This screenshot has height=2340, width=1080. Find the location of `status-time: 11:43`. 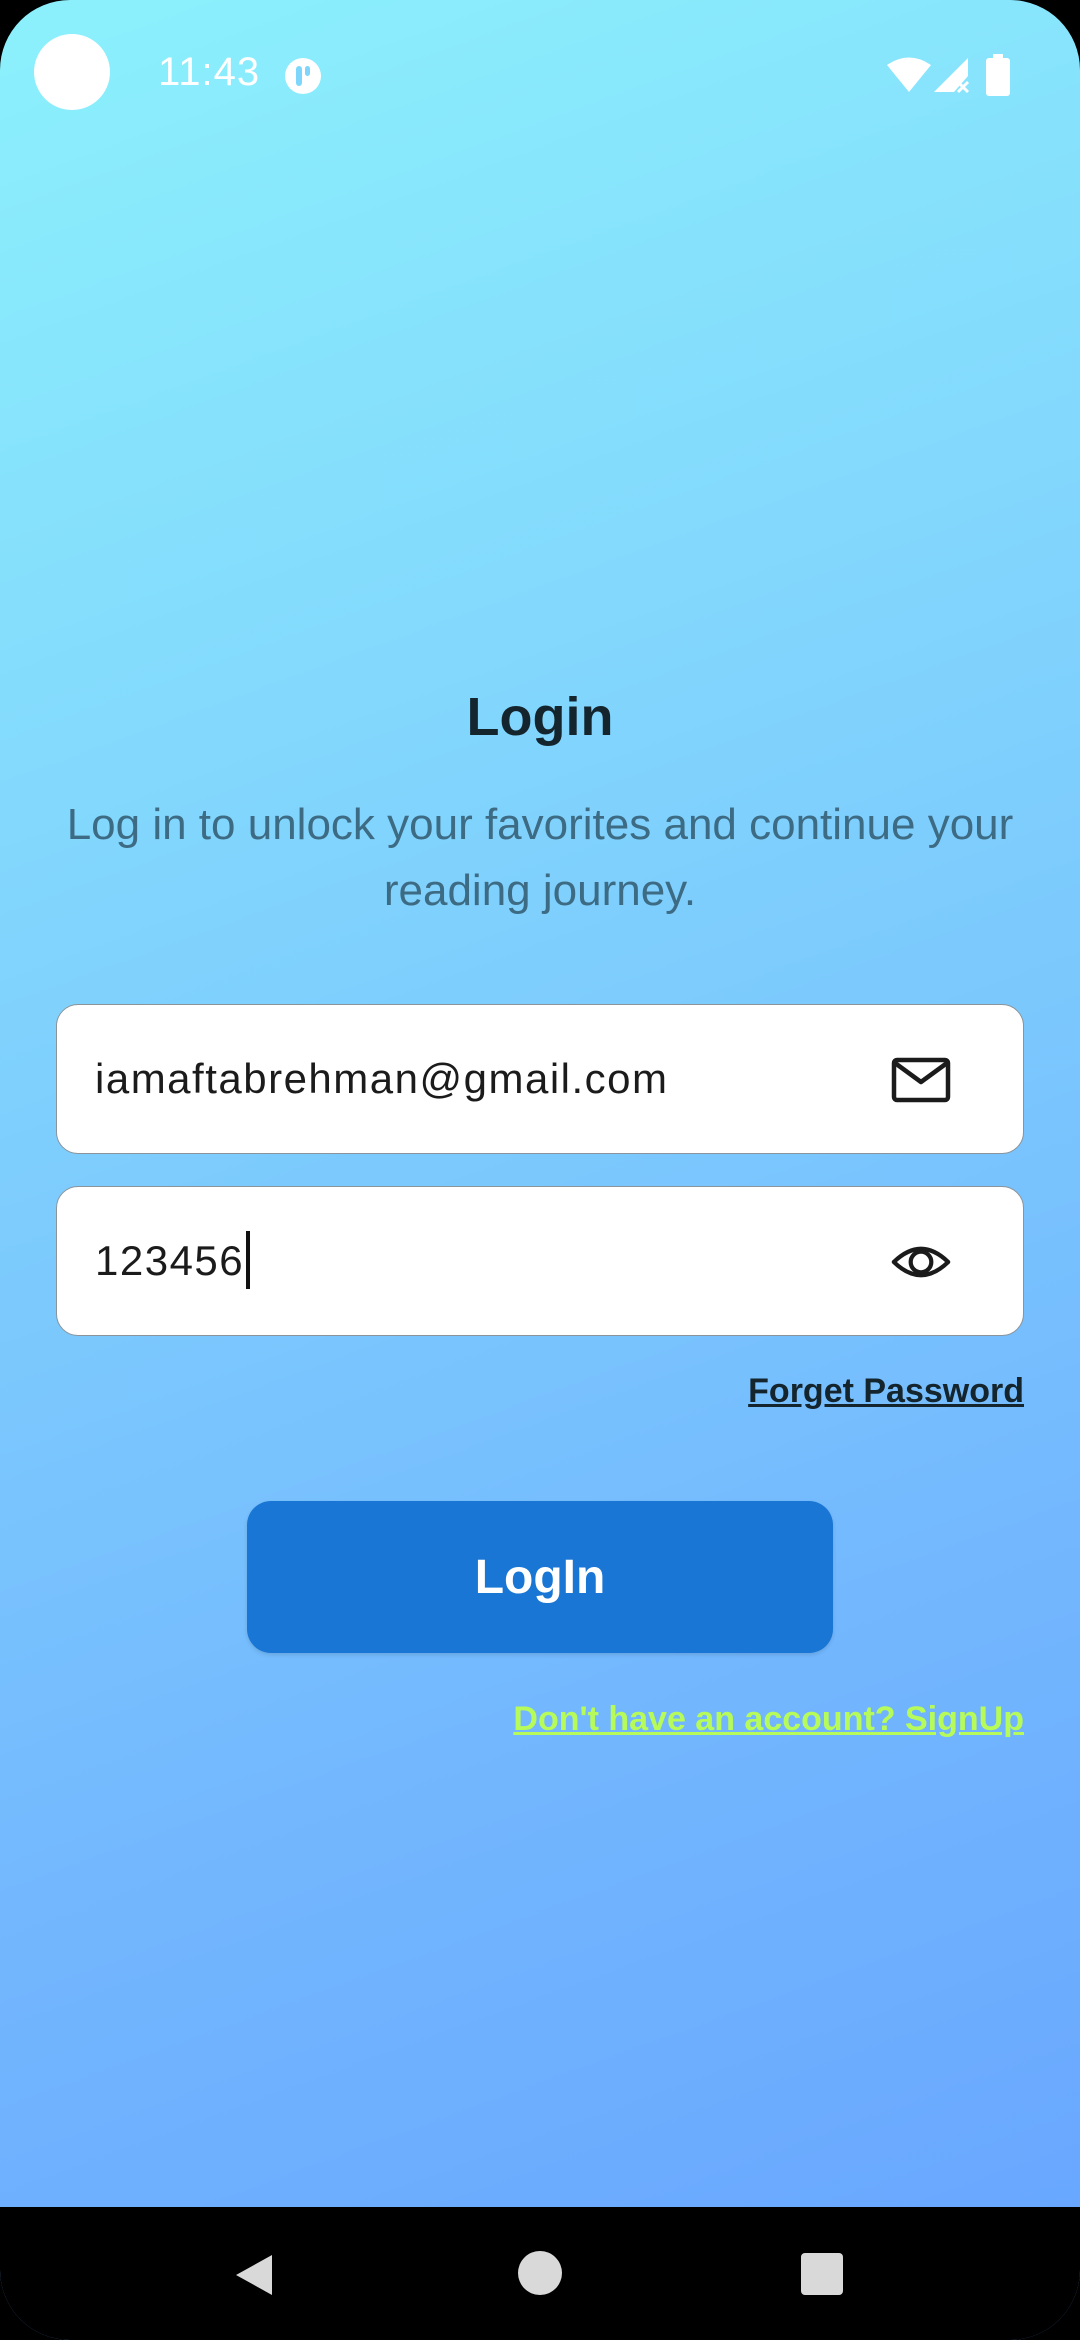

status-time: 11:43 is located at coordinates (209, 72).